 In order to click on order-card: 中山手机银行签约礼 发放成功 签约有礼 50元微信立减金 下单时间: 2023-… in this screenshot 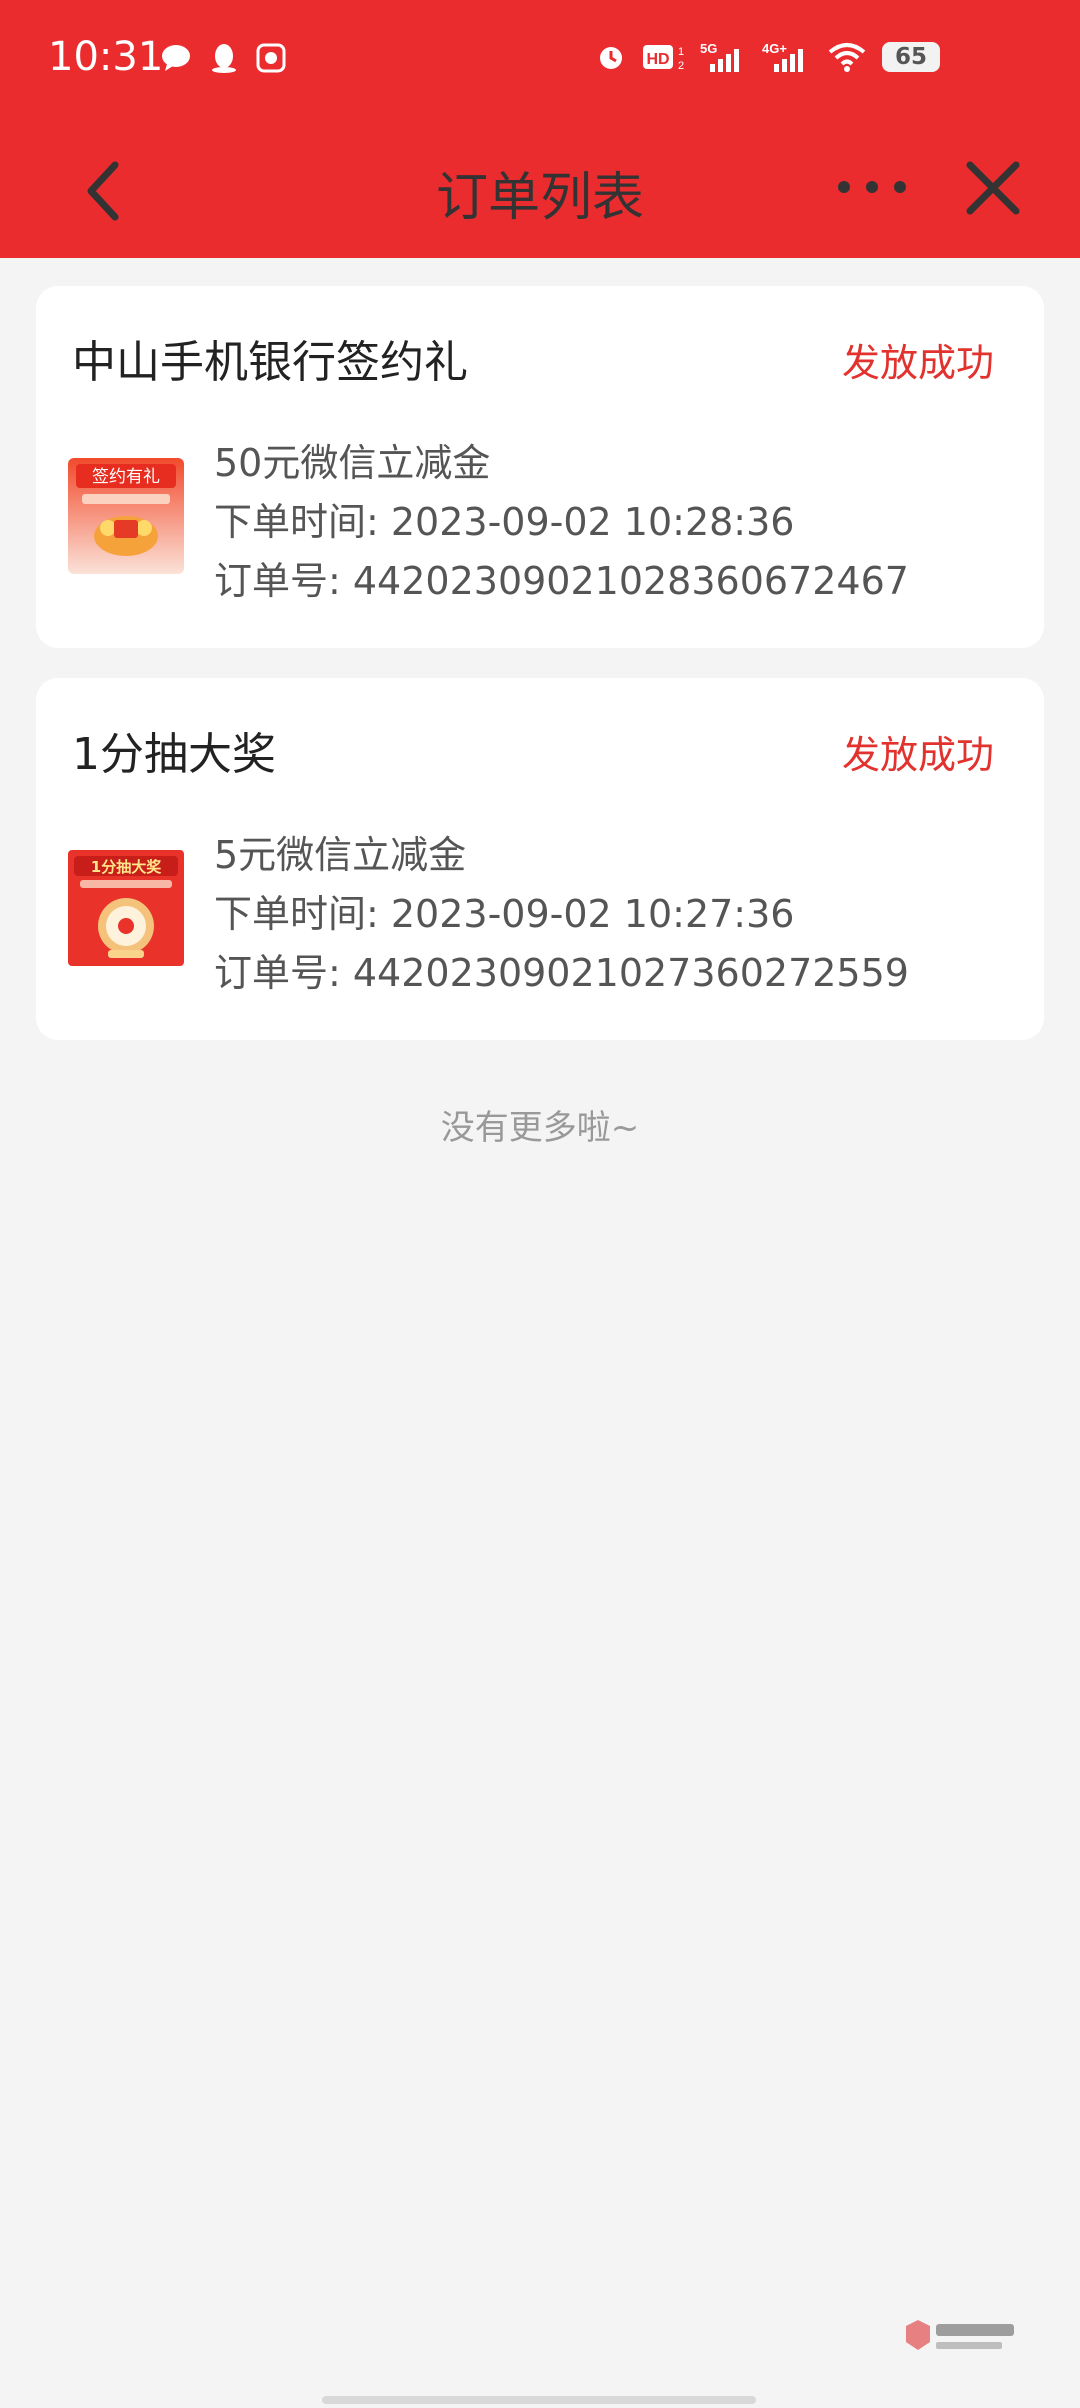, I will do `click(540, 467)`.